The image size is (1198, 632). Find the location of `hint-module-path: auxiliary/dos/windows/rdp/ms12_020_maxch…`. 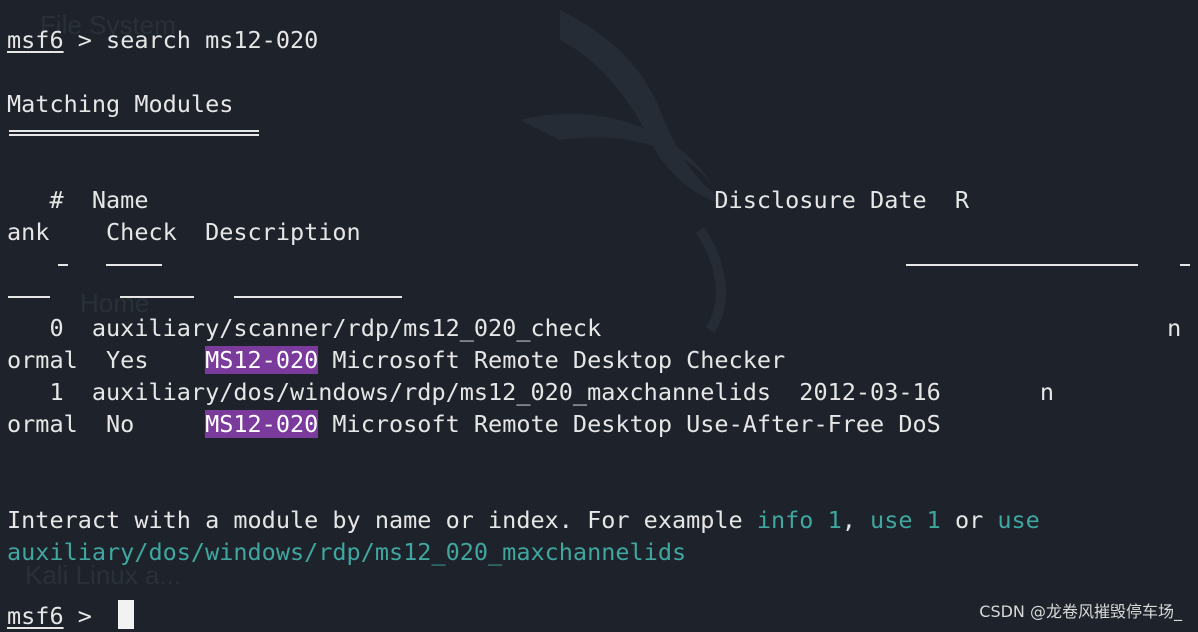

hint-module-path: auxiliary/dos/windows/rdp/ms12_020_maxch… is located at coordinates (347, 552).